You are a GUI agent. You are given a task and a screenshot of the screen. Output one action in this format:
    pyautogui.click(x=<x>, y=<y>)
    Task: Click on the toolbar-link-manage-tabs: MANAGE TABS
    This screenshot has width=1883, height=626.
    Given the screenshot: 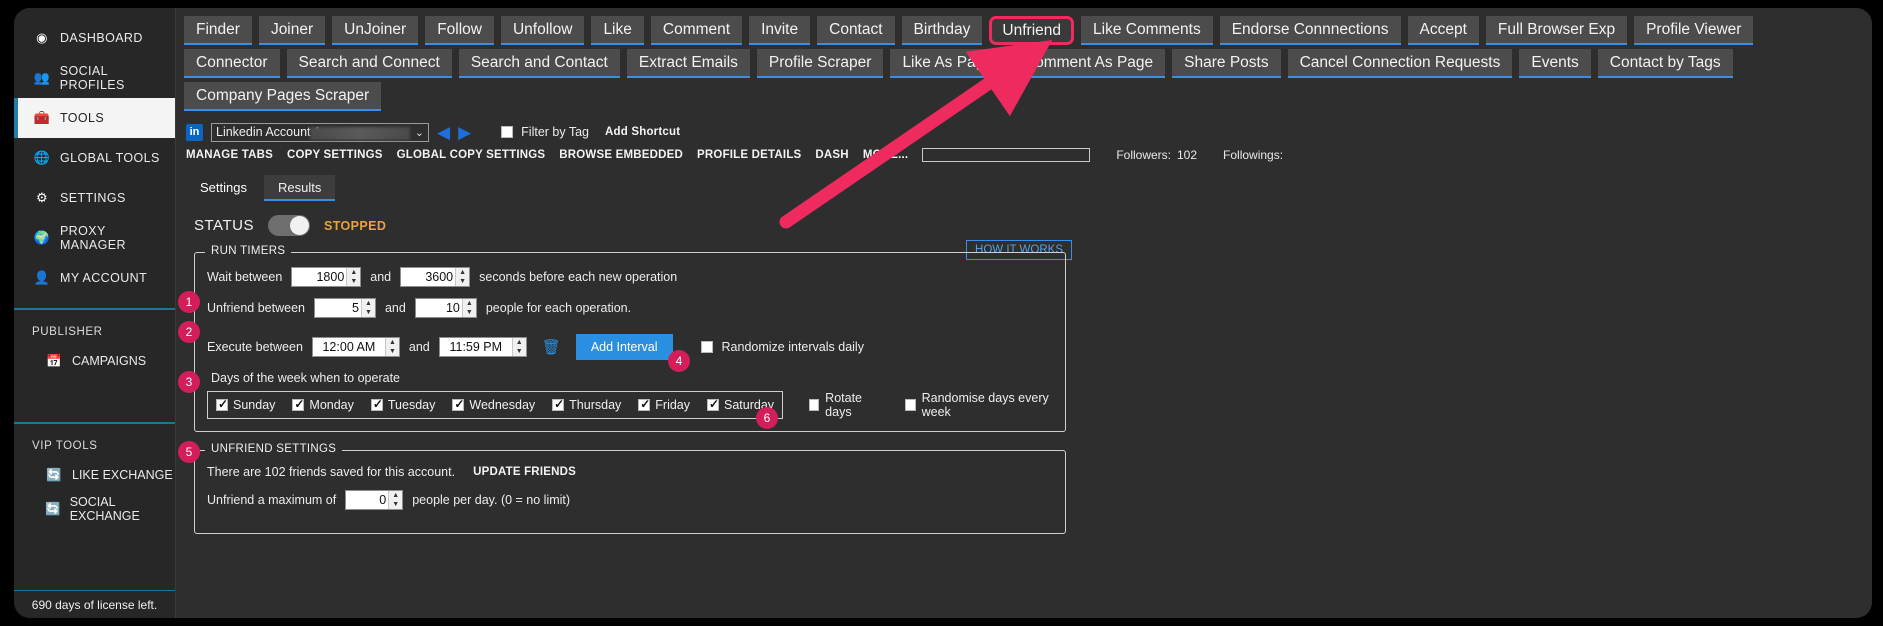 What is the action you would take?
    pyautogui.click(x=229, y=155)
    